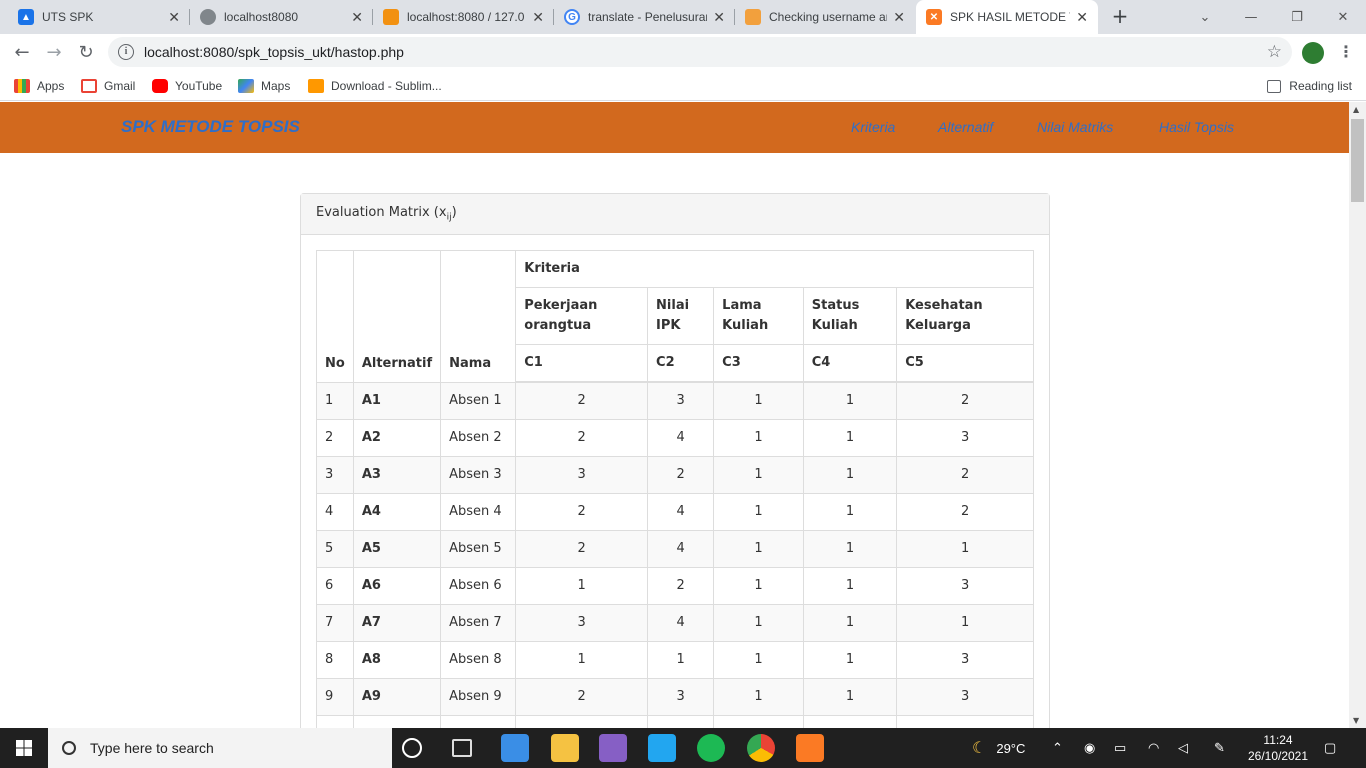 Image resolution: width=1366 pixels, height=768 pixels. I want to click on bookmark-apps: Apps, so click(39, 86).